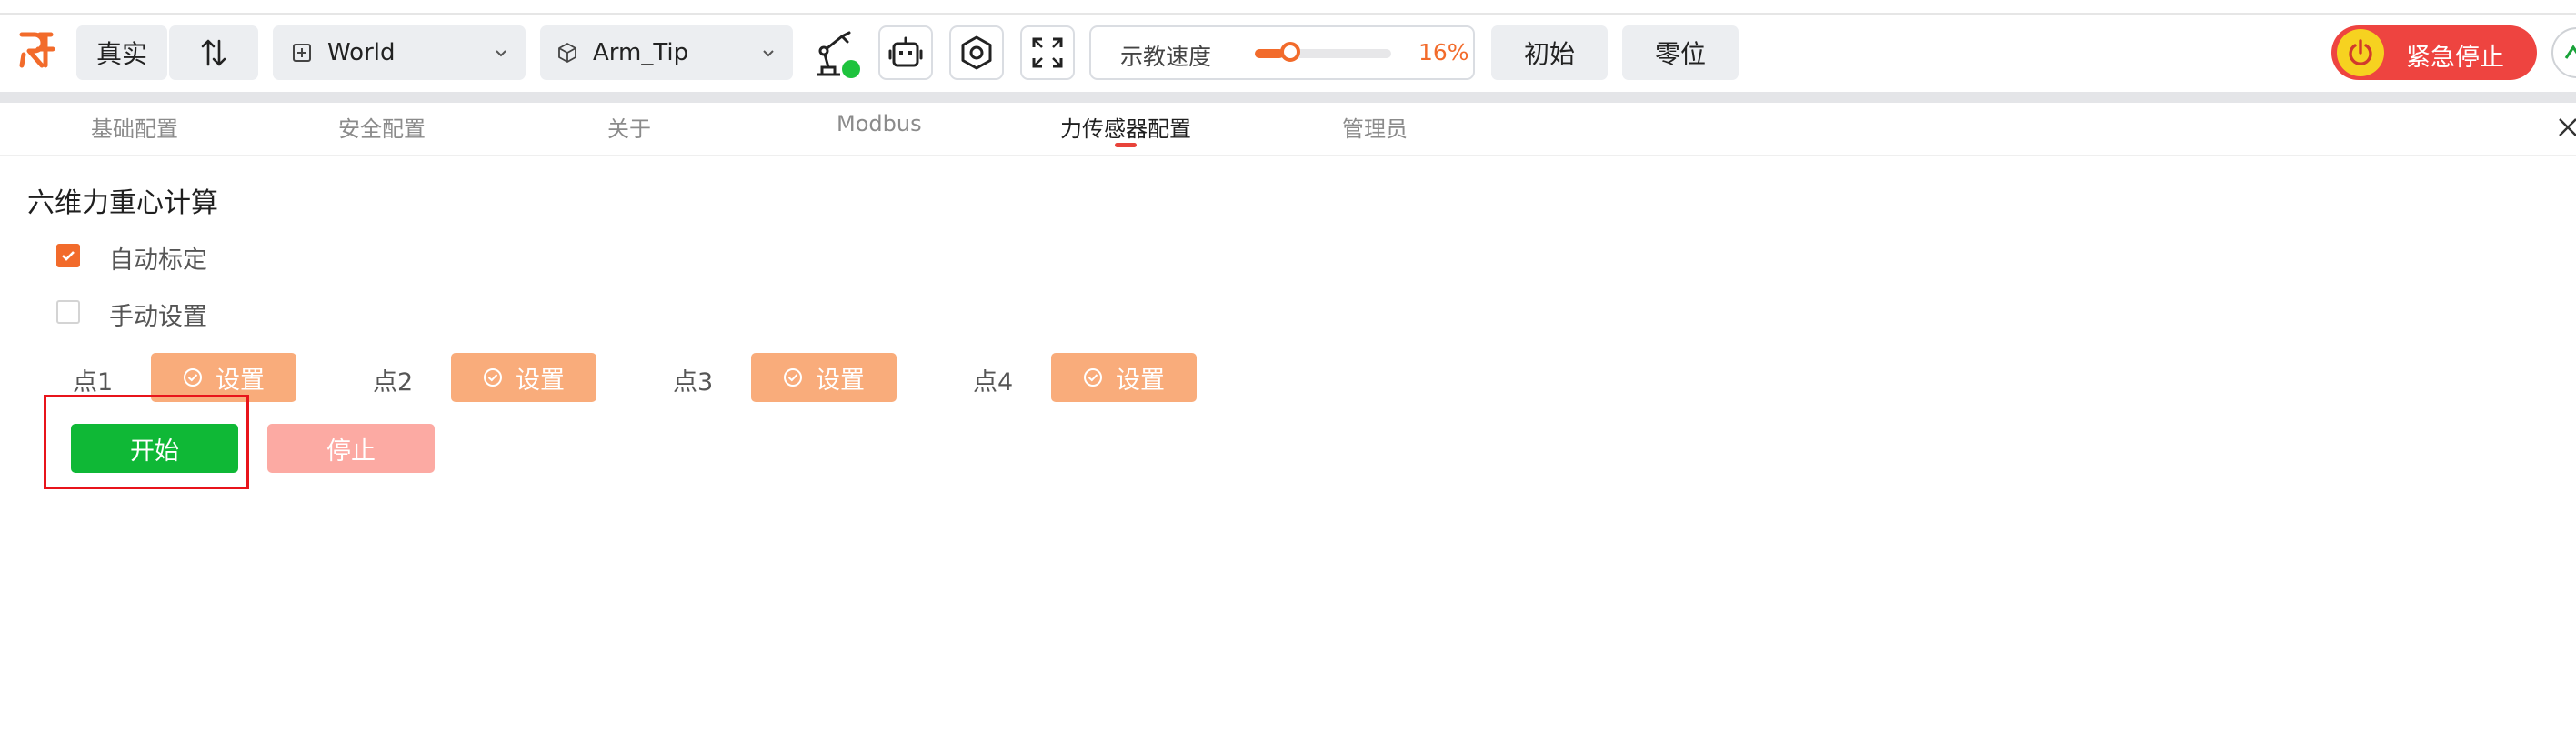  Describe the element at coordinates (302, 53) in the screenshot. I see `frame-icon` at that location.